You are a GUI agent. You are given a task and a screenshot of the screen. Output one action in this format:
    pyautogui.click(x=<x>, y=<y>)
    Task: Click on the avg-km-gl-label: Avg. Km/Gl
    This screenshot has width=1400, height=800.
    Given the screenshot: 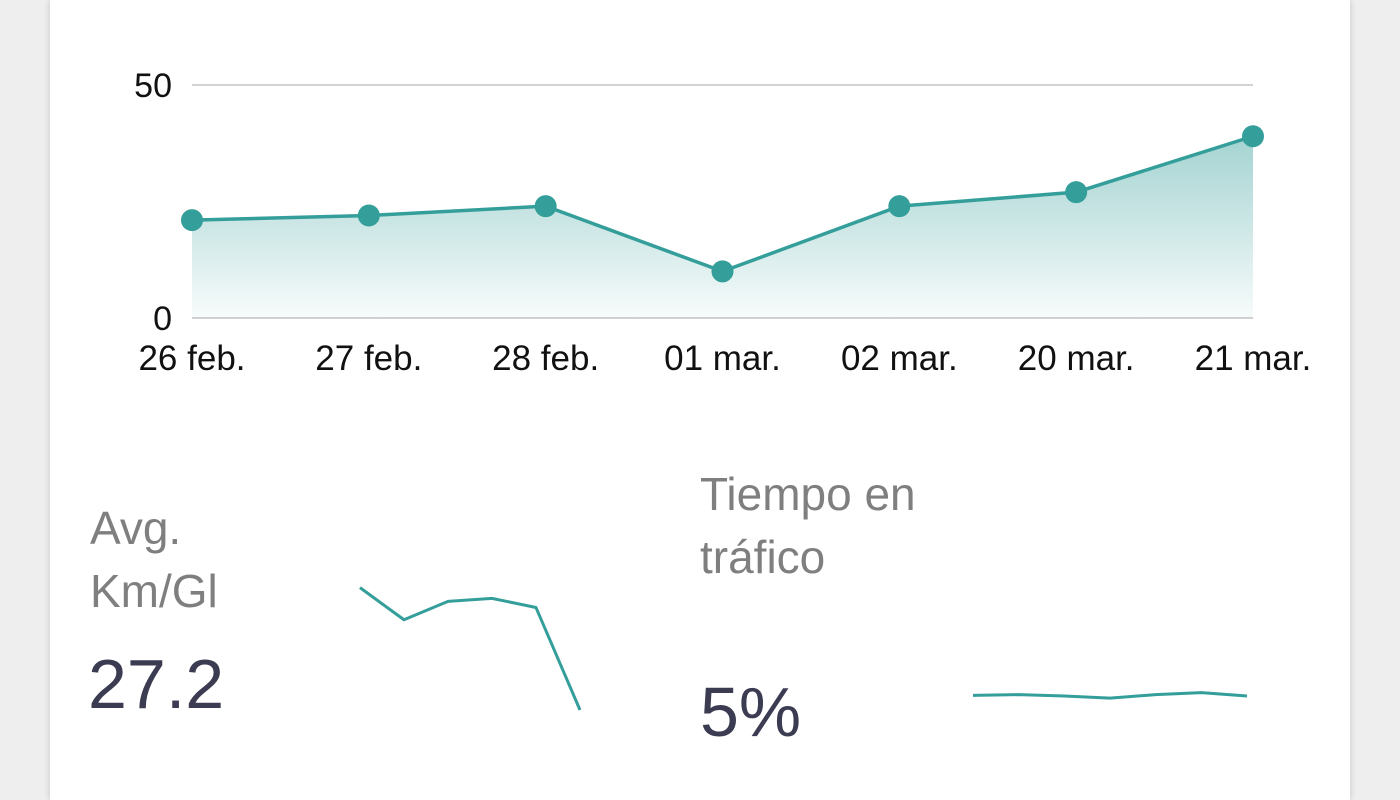 What is the action you would take?
    pyautogui.click(x=154, y=559)
    